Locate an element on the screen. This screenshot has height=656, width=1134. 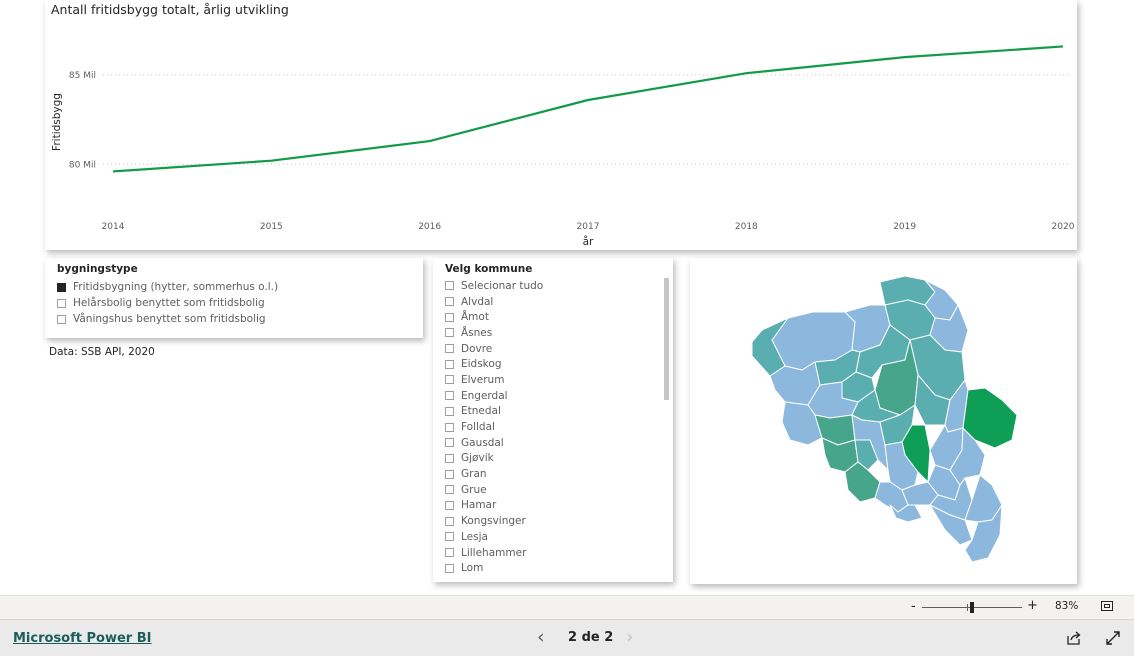
kommune-option: Hamar is located at coordinates (494, 506).